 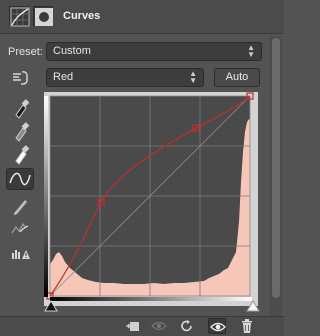 What do you see at coordinates (25, 52) in the screenshot?
I see `preset-label: Preset:` at bounding box center [25, 52].